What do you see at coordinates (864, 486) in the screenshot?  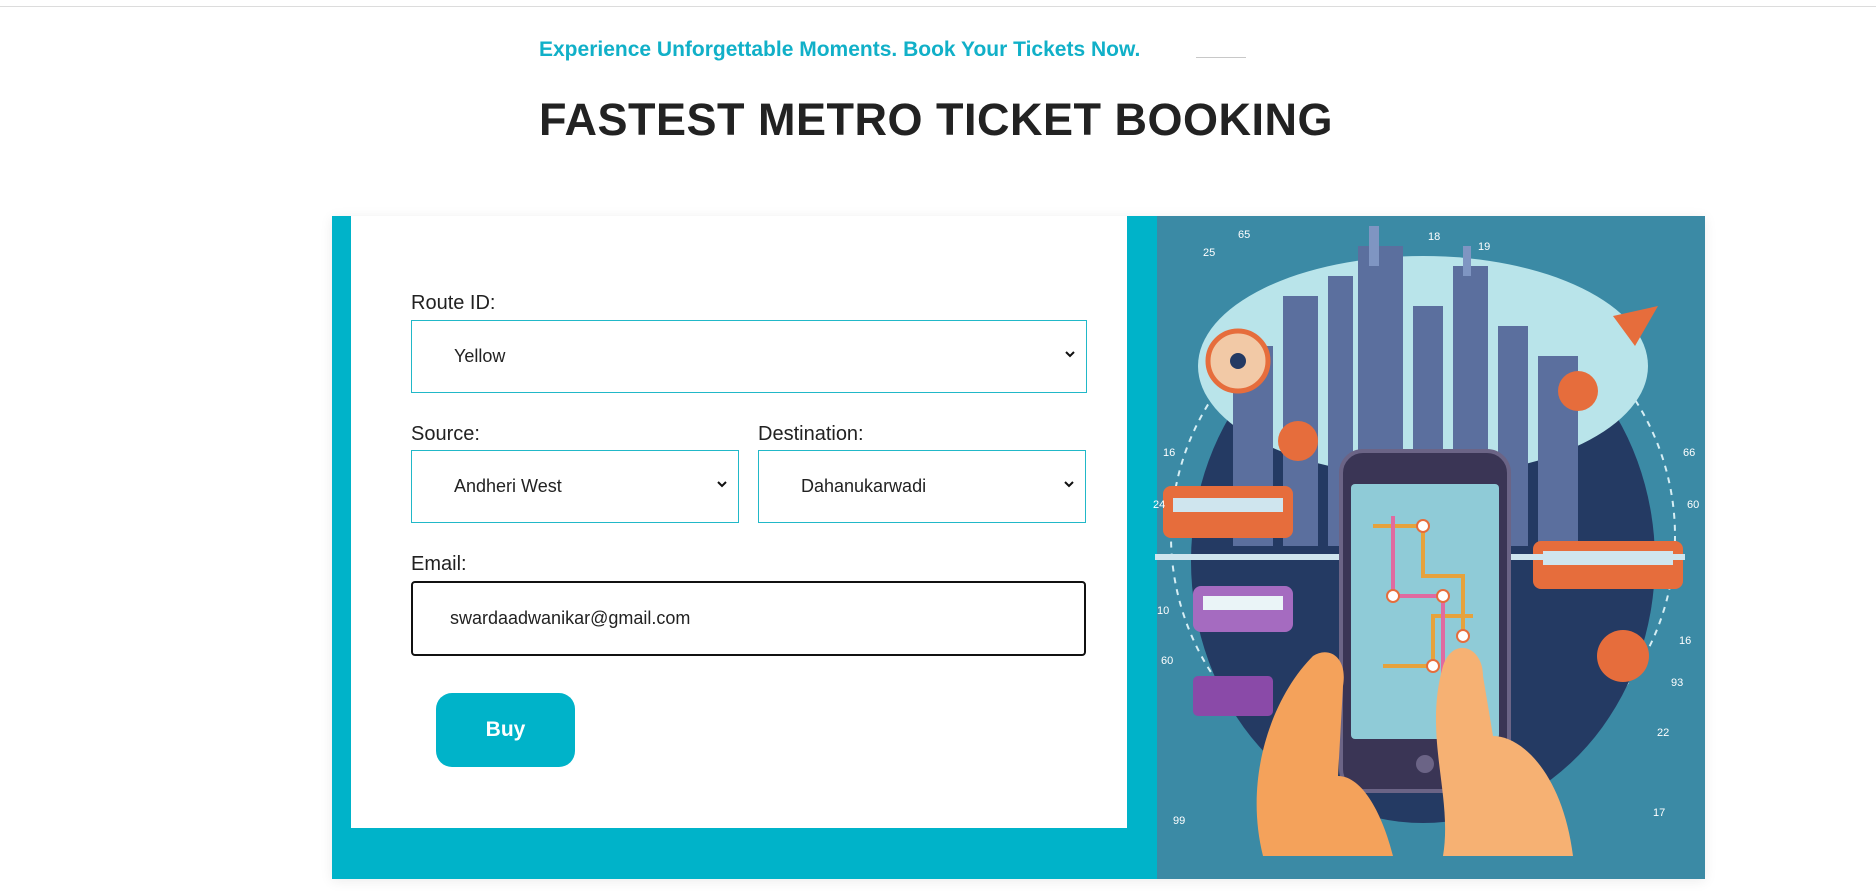 I see `destination-value: Dahanukarwadi` at bounding box center [864, 486].